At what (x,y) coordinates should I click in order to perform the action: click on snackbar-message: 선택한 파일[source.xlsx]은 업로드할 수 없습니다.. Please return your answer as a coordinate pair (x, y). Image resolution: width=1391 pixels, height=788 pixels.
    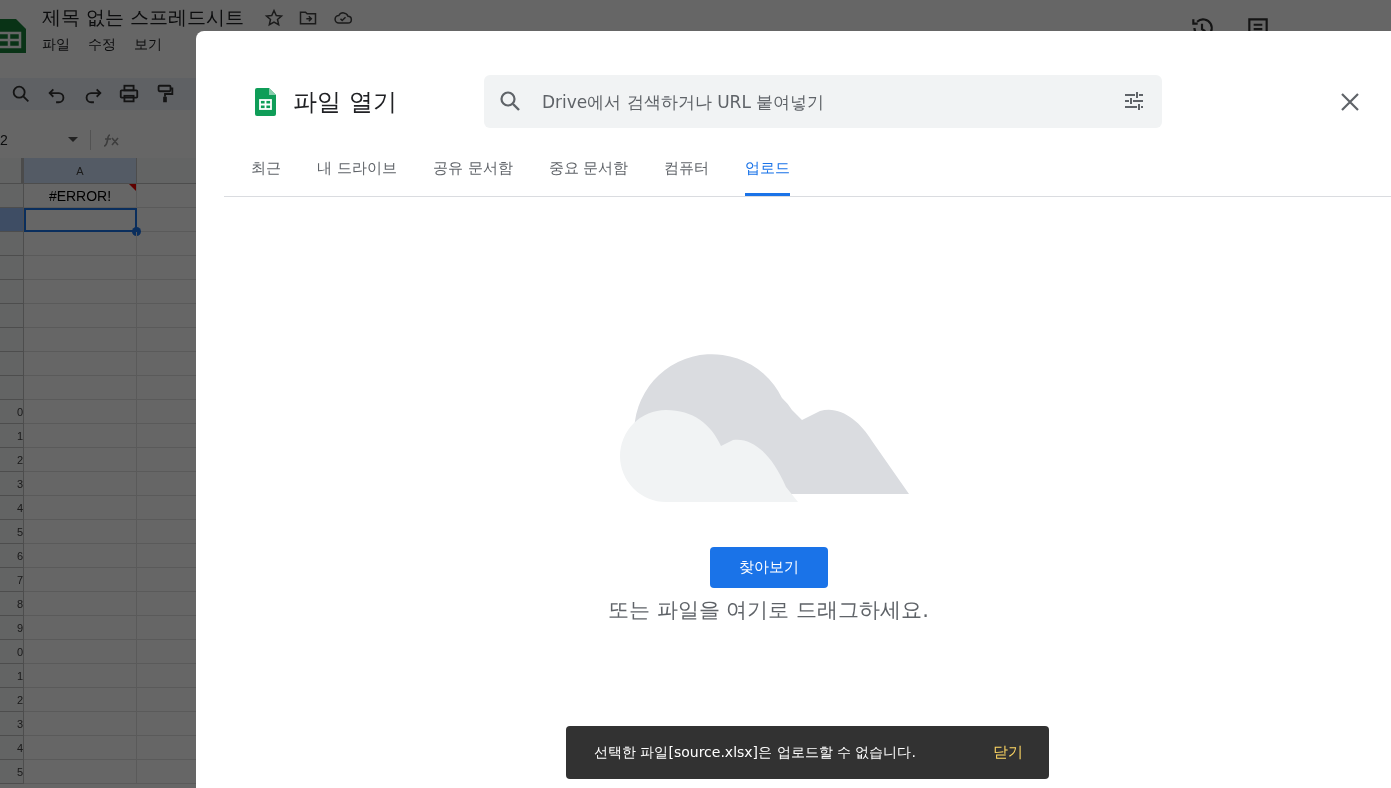
    Looking at the image, I should click on (755, 752).